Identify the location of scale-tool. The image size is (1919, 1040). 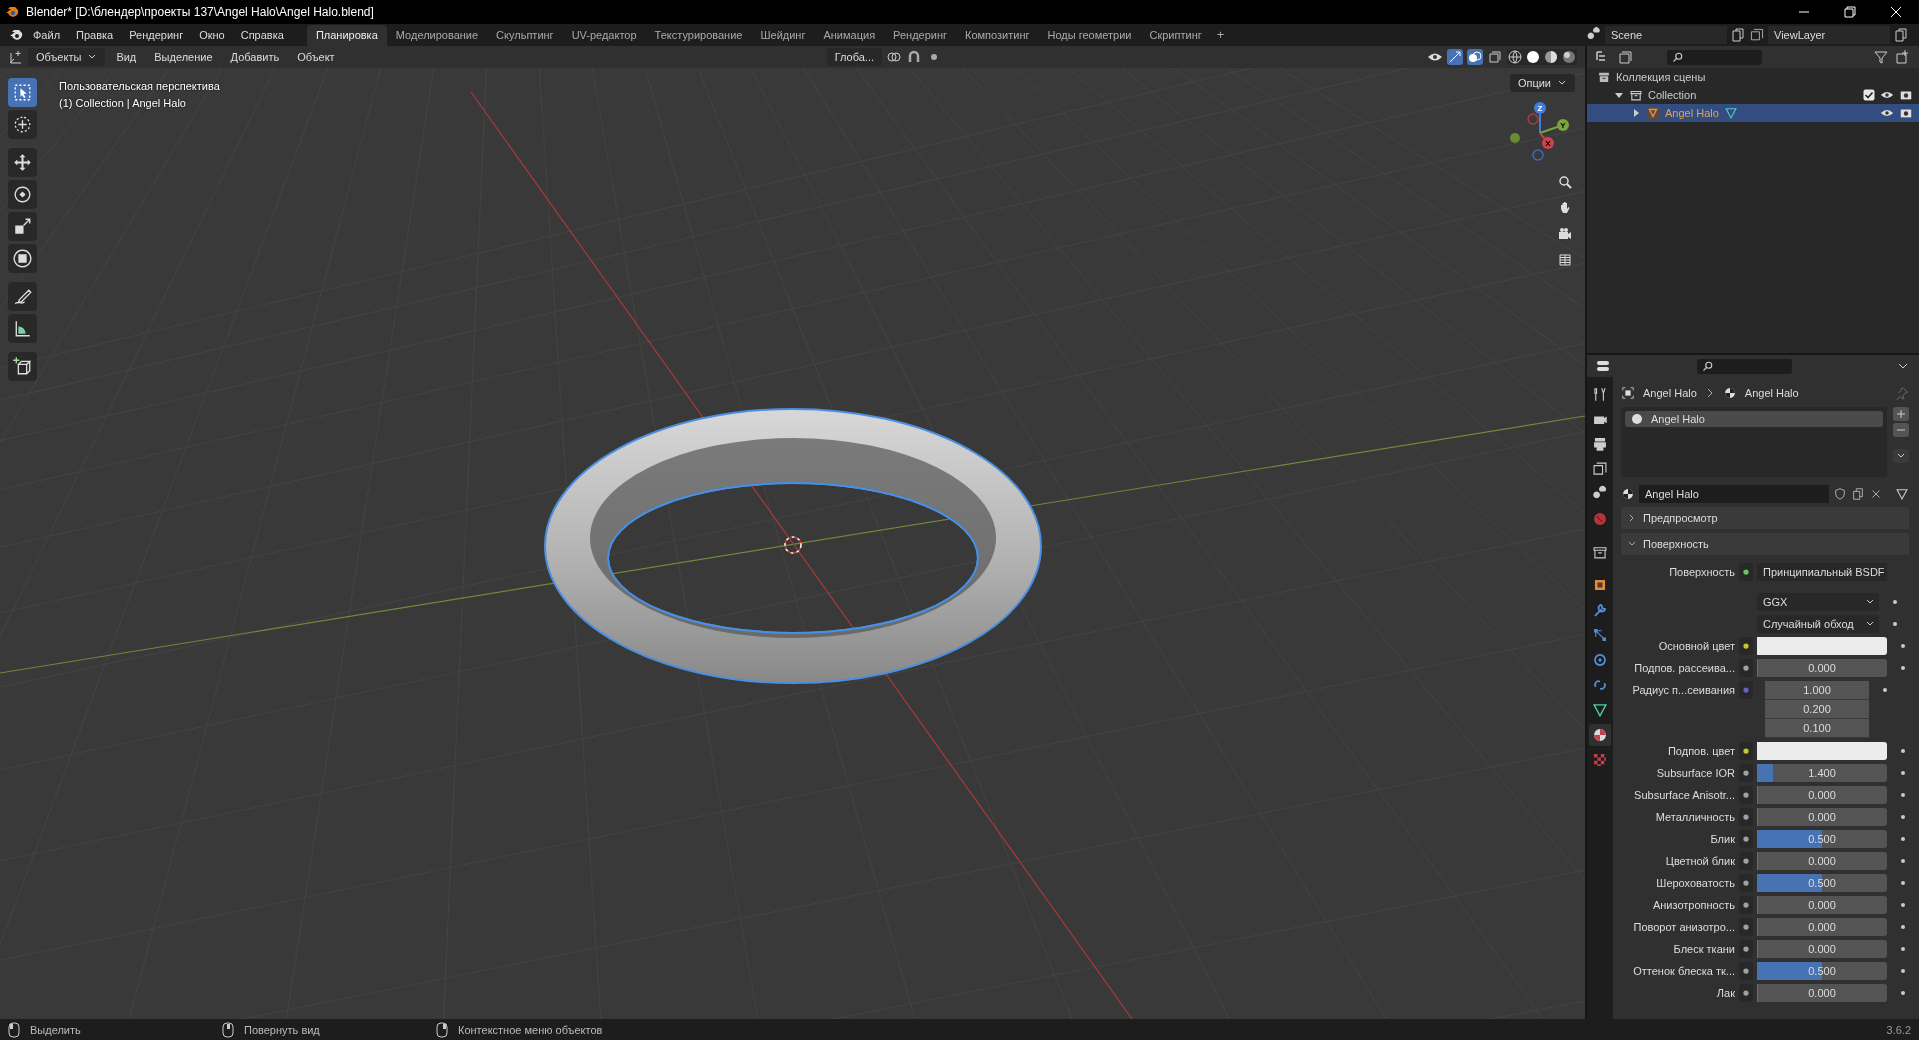
(22, 226).